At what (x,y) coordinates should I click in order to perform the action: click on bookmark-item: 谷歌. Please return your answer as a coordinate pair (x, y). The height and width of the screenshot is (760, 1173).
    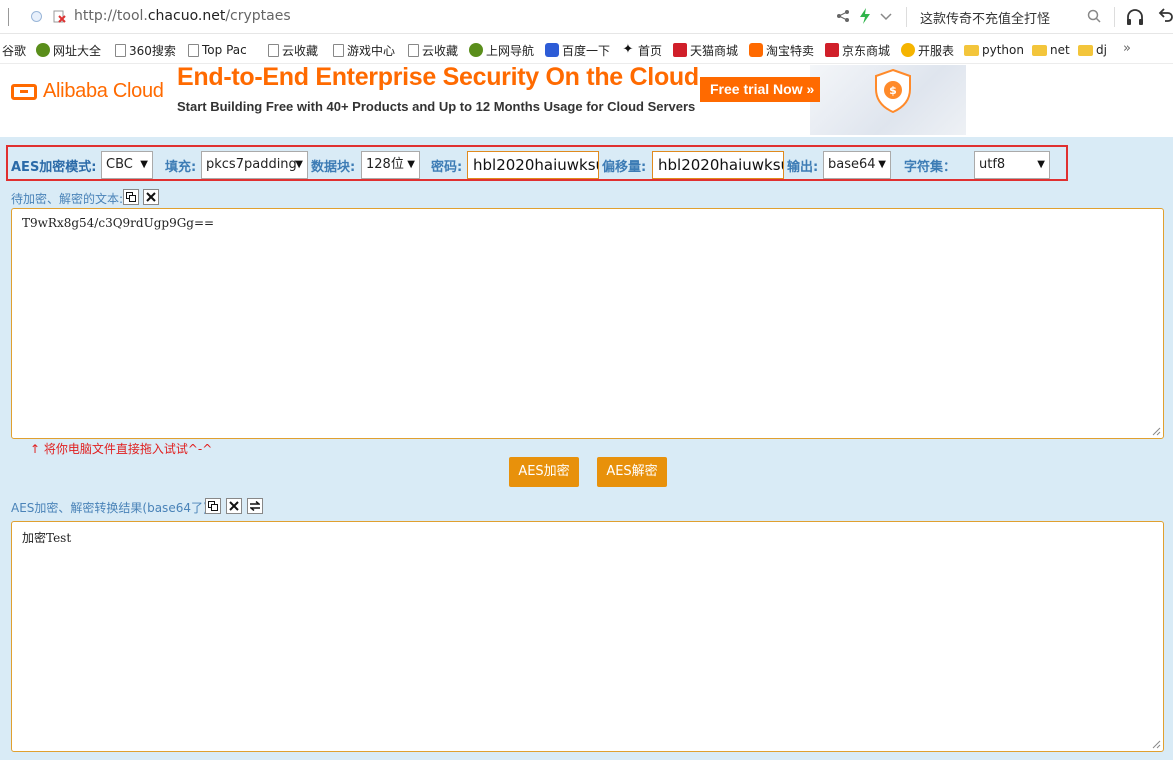
    Looking at the image, I should click on (14, 50).